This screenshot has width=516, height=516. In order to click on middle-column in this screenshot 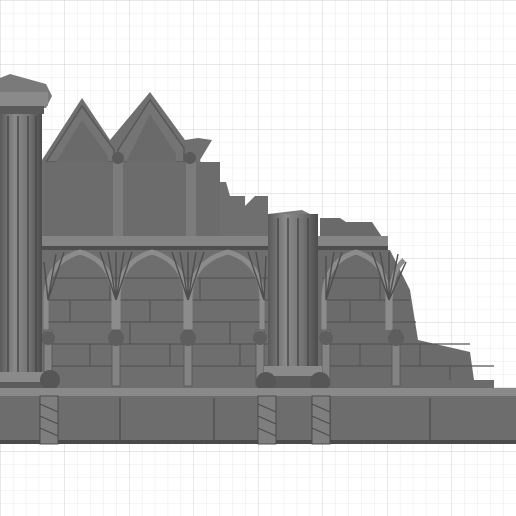, I will do `click(293, 301)`.